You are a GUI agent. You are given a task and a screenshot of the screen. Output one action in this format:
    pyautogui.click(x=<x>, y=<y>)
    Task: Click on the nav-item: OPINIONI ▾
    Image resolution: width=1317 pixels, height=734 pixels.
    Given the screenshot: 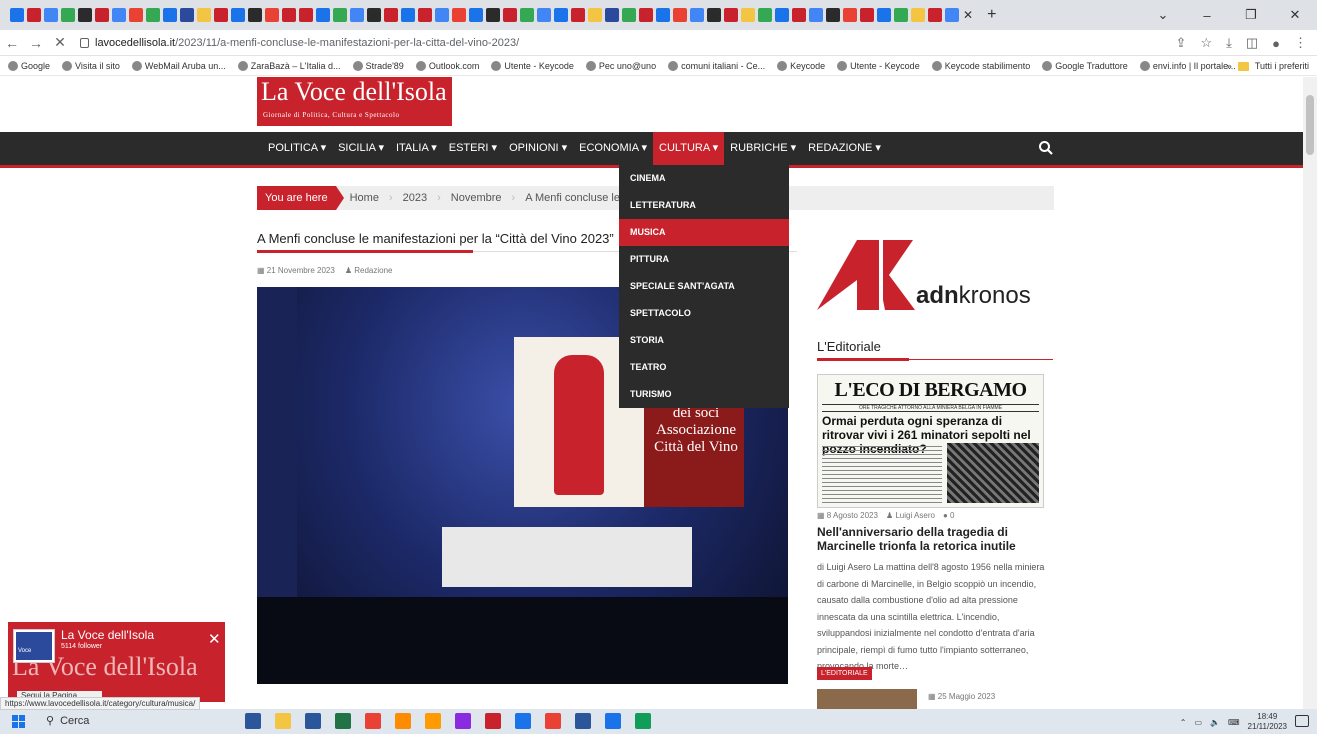 What is the action you would take?
    pyautogui.click(x=538, y=148)
    